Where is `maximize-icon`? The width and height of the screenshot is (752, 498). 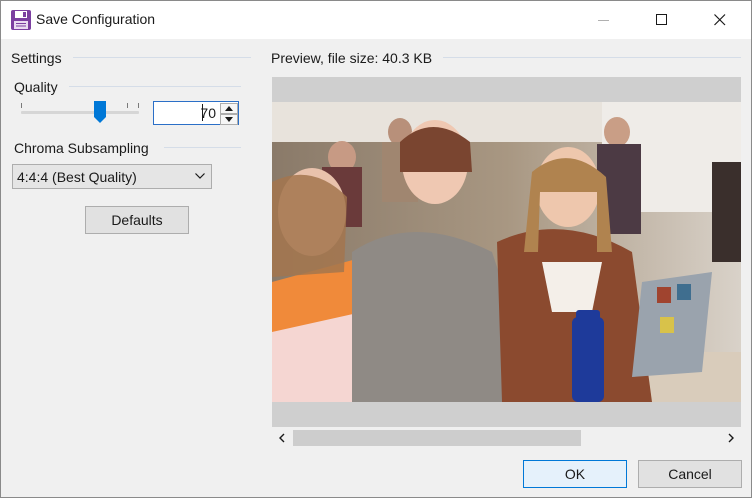
maximize-icon is located at coordinates (661, 19).